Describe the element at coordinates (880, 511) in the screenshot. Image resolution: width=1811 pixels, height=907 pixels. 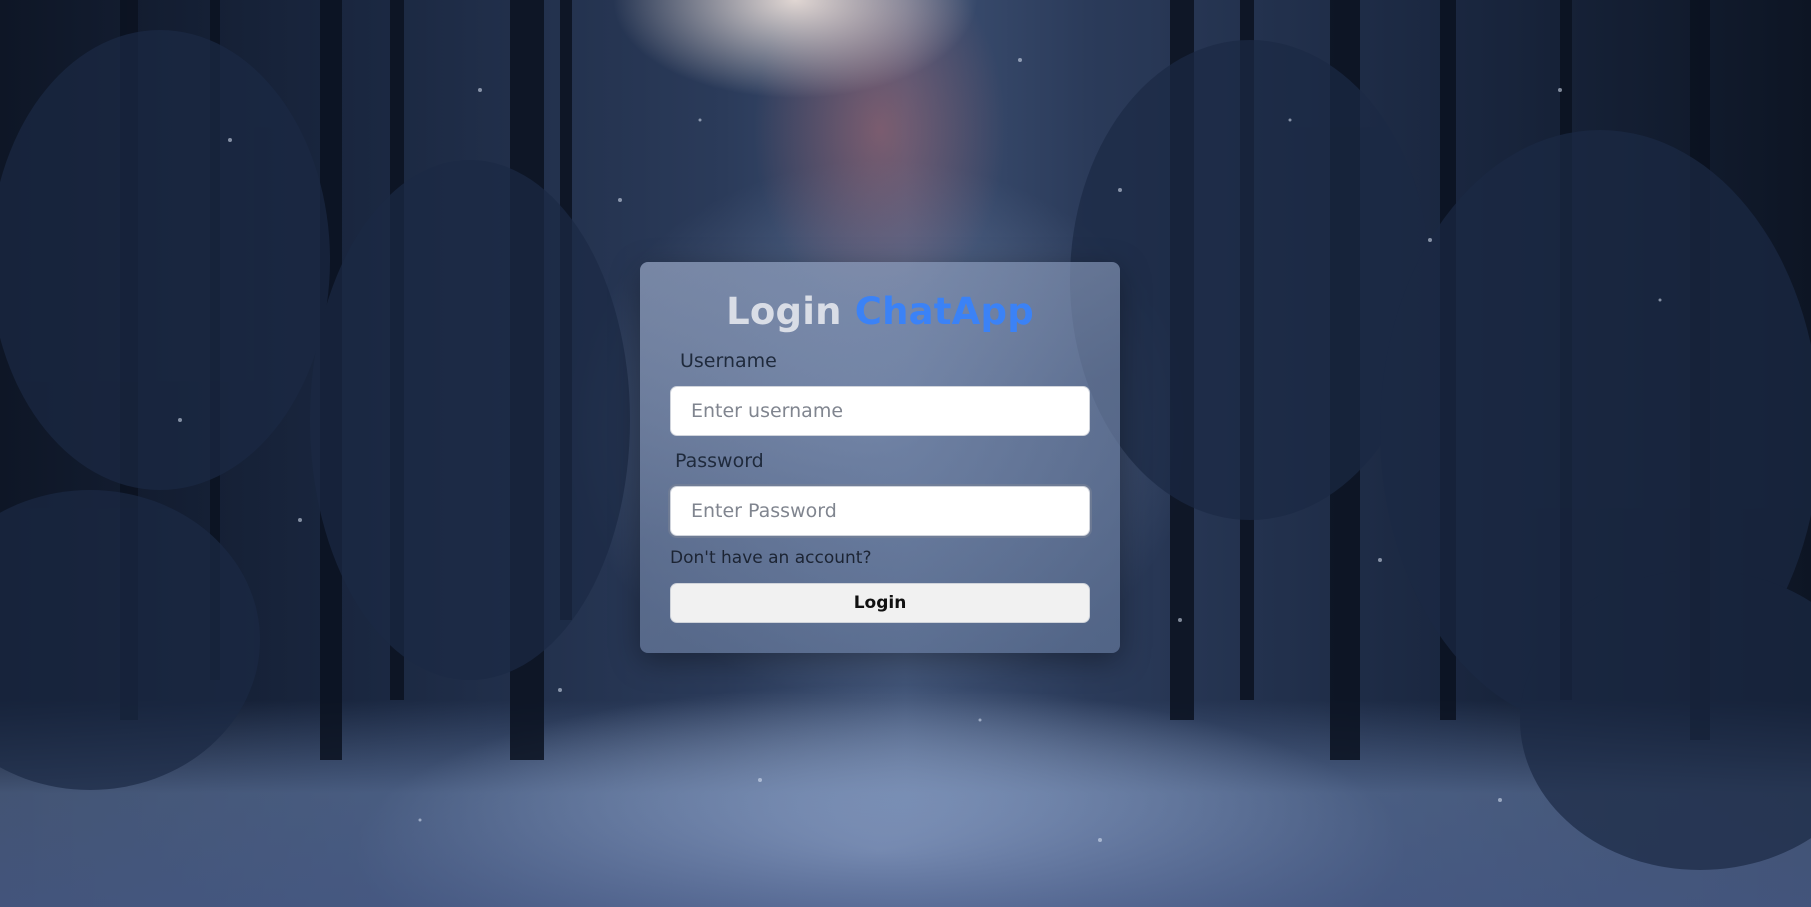
I see `password-input` at that location.